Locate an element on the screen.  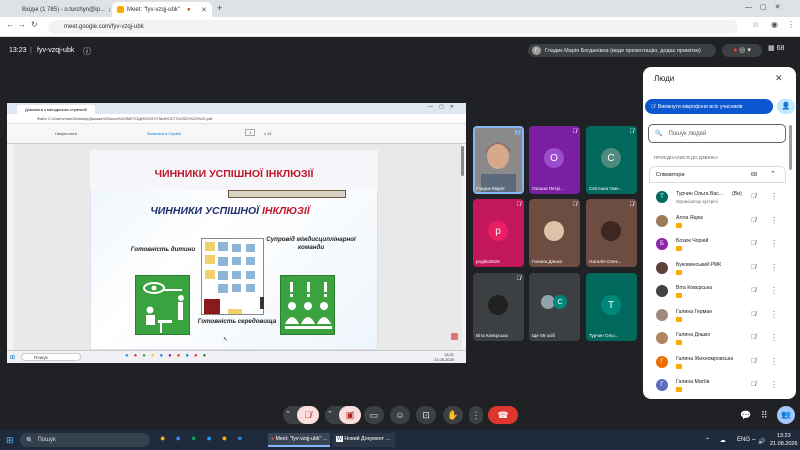
participant-row: Г Галина Матіїв 🎙̸ ⋮ is located at coordinates (724, 386).